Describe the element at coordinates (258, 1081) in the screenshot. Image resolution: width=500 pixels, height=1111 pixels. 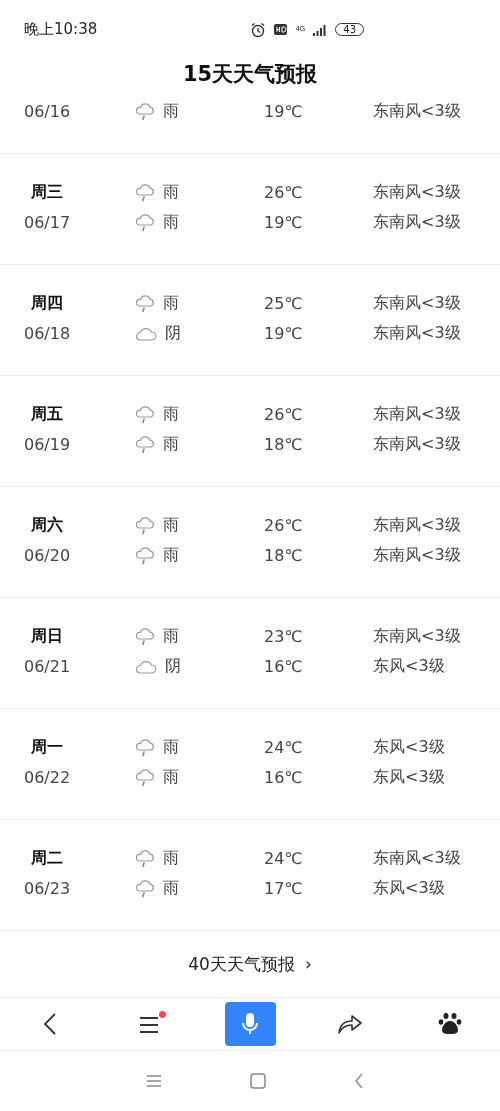
I see `square-icon` at that location.